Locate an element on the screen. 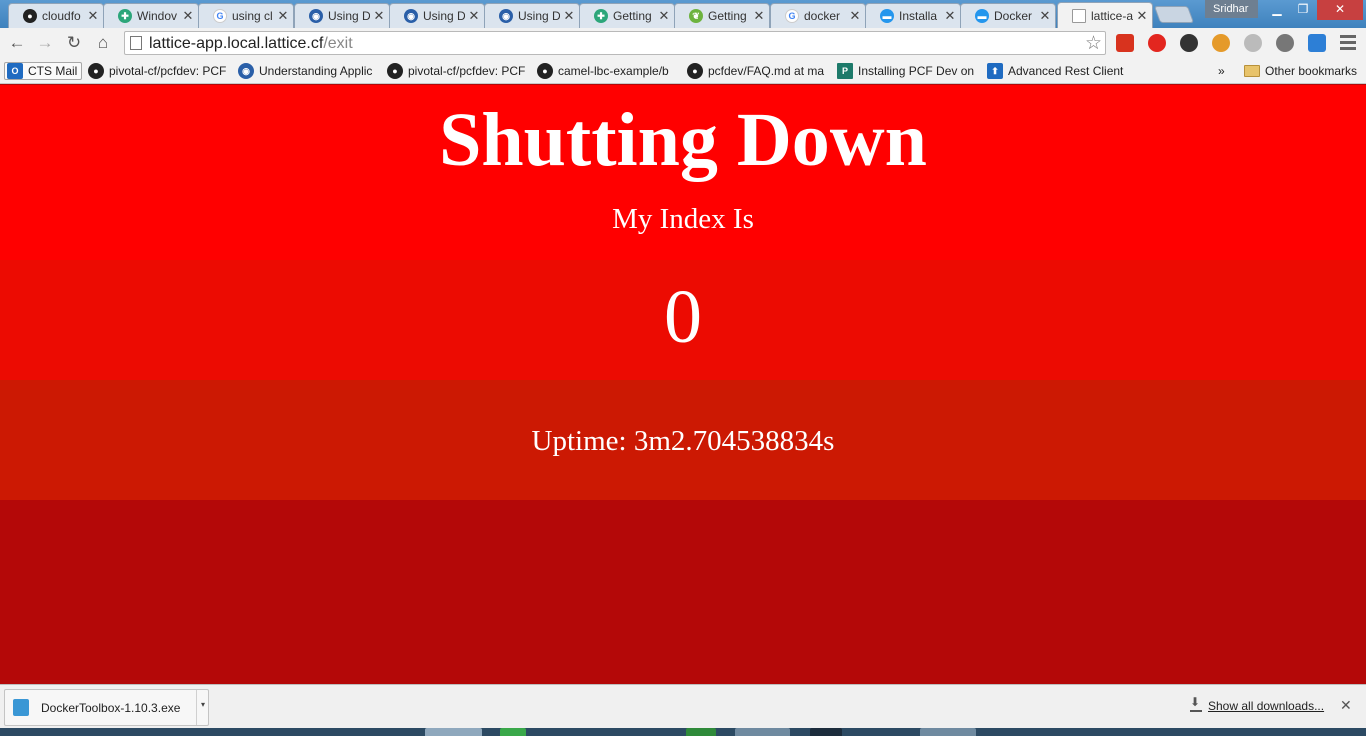 This screenshot has height=736, width=1366. bookmark-label: pivotal-cf/pcfdev: PCF is located at coordinates (167, 71).